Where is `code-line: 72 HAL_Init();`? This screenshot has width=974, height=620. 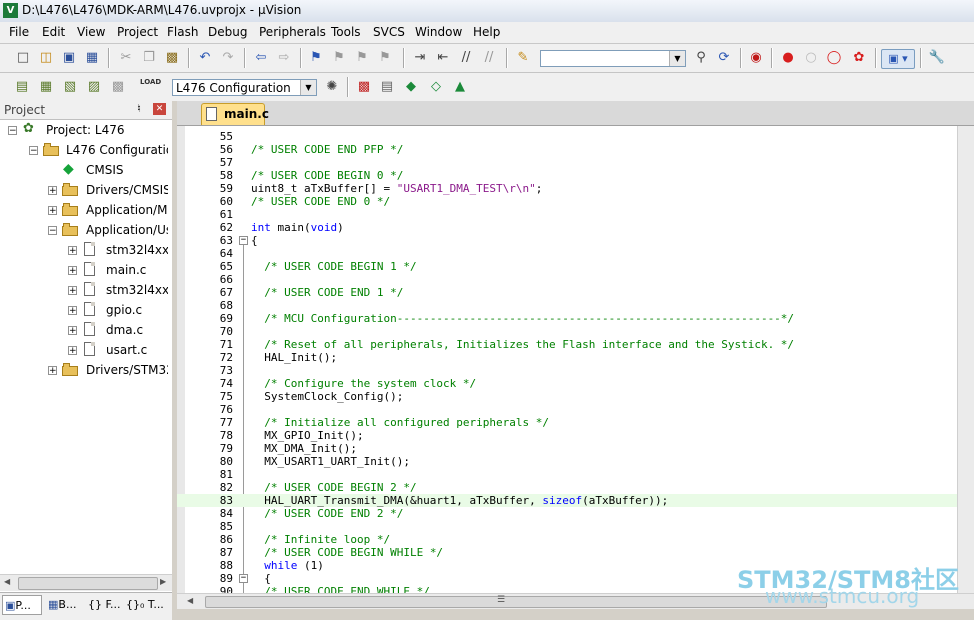 code-line: 72 HAL_Init(); is located at coordinates (575, 357).